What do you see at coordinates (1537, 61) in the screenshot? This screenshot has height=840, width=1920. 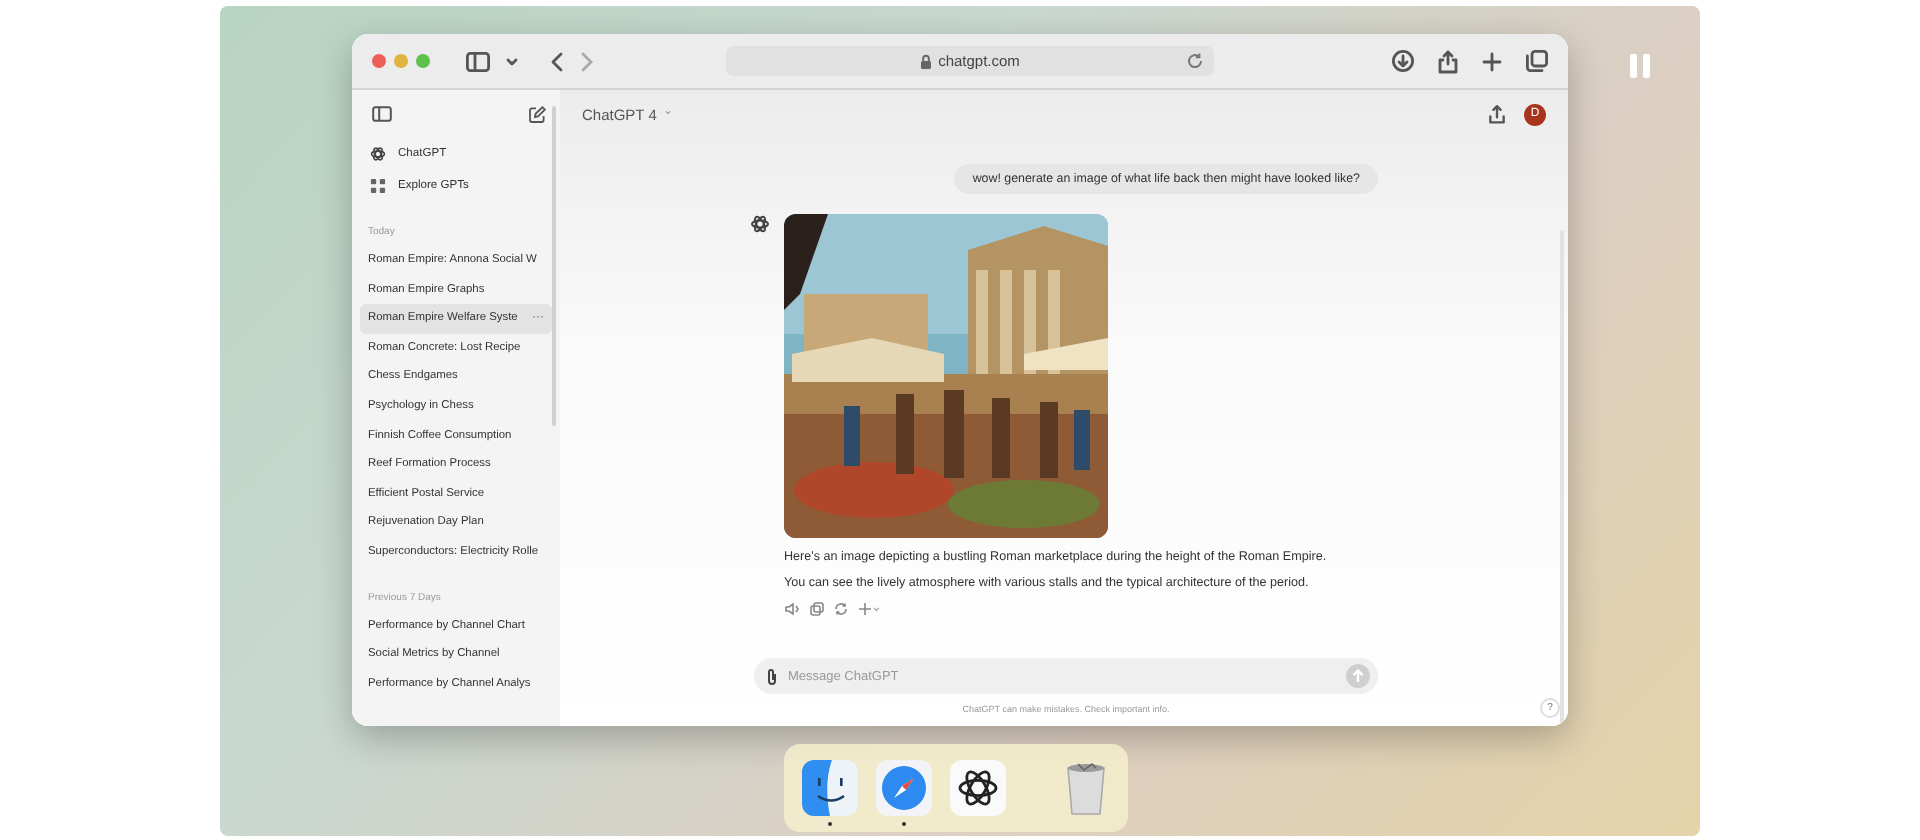 I see `tabs-icon` at bounding box center [1537, 61].